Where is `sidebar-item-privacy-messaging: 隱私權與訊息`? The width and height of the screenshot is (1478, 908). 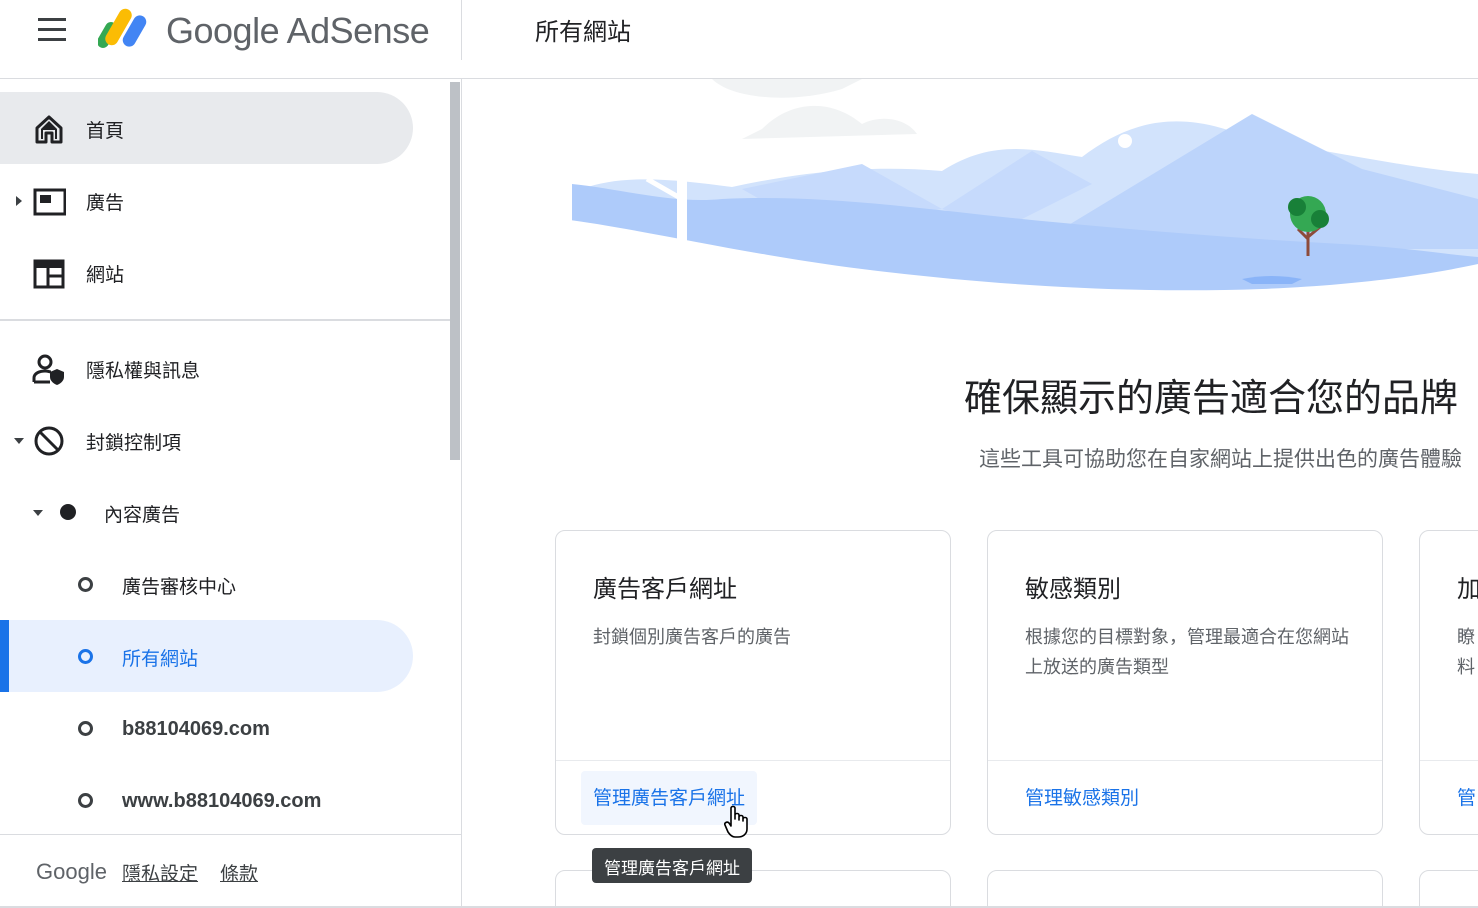 sidebar-item-privacy-messaging: 隱私權與訊息 is located at coordinates (206, 368).